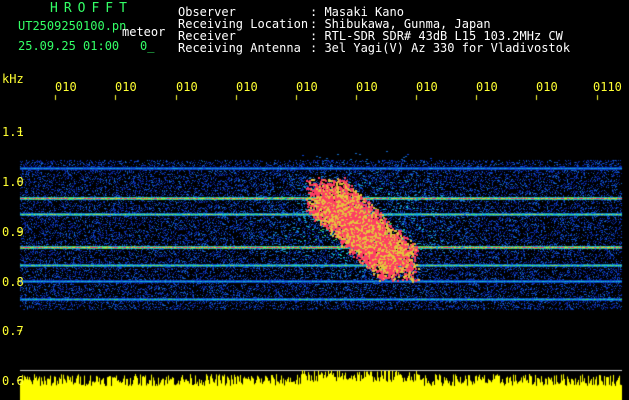 This screenshot has width=629, height=400. What do you see at coordinates (607, 87) in the screenshot?
I see `time-tick-label: 0110` at bounding box center [607, 87].